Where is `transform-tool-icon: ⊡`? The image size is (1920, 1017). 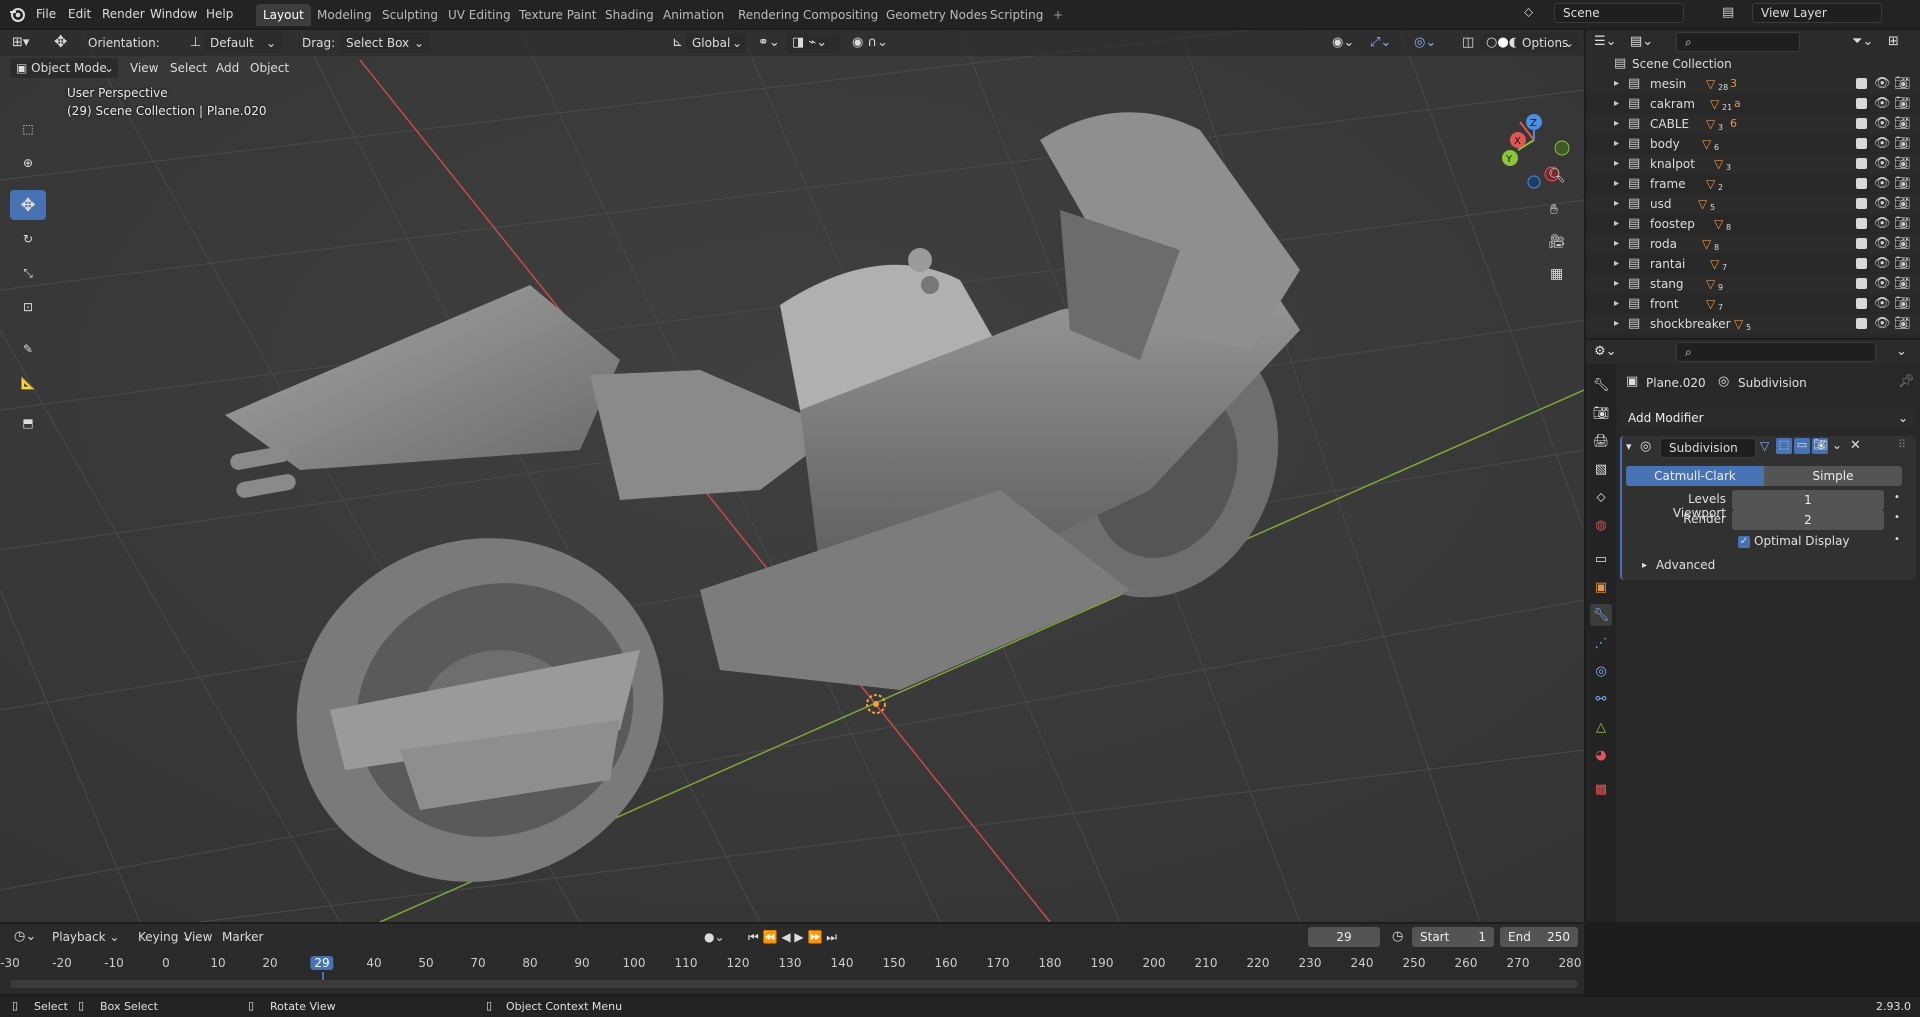
transform-tool-icon: ⊡ is located at coordinates (28, 307).